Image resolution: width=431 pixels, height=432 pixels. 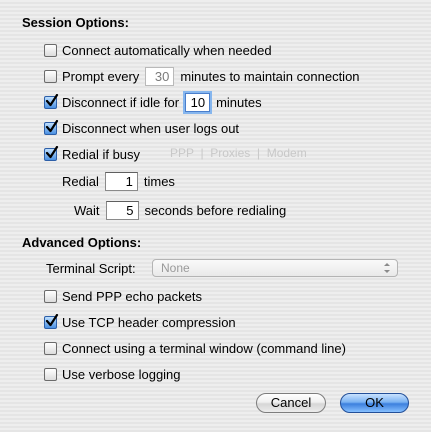 I want to click on terminal-window-checkbox, so click(x=50, y=348).